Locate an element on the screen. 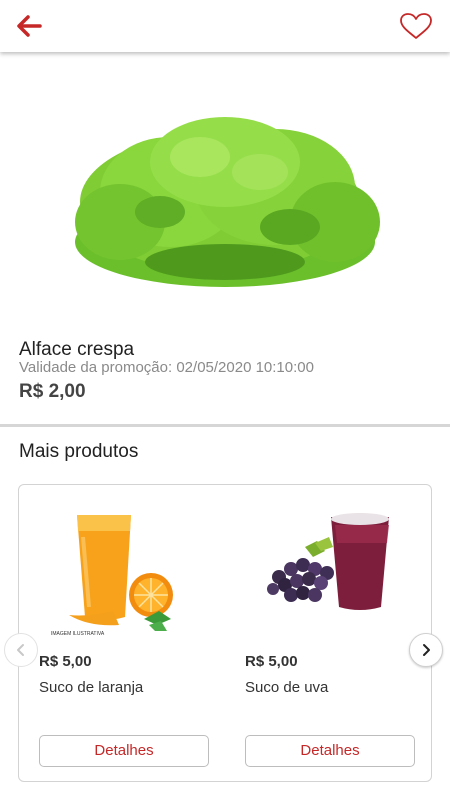 This screenshot has width=450, height=800. back-button is located at coordinates (30, 26).